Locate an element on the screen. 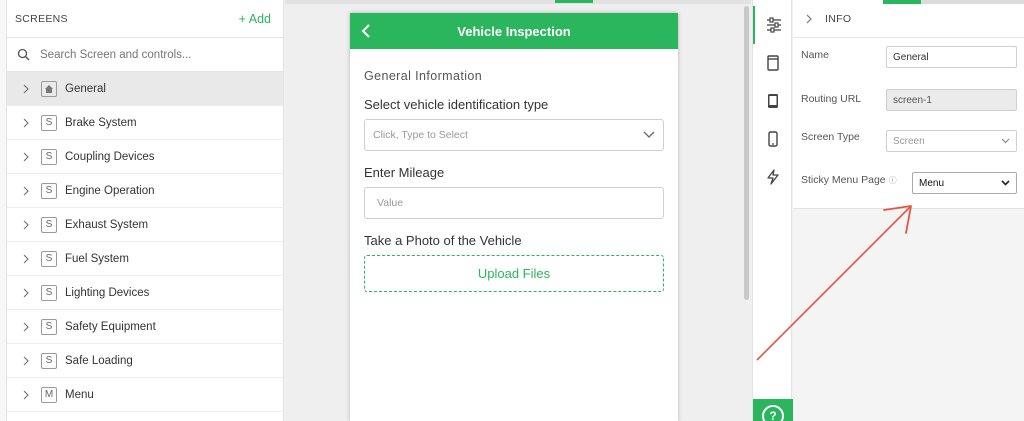 This screenshot has width=1024, height=421. mileage-input: Value is located at coordinates (514, 203).